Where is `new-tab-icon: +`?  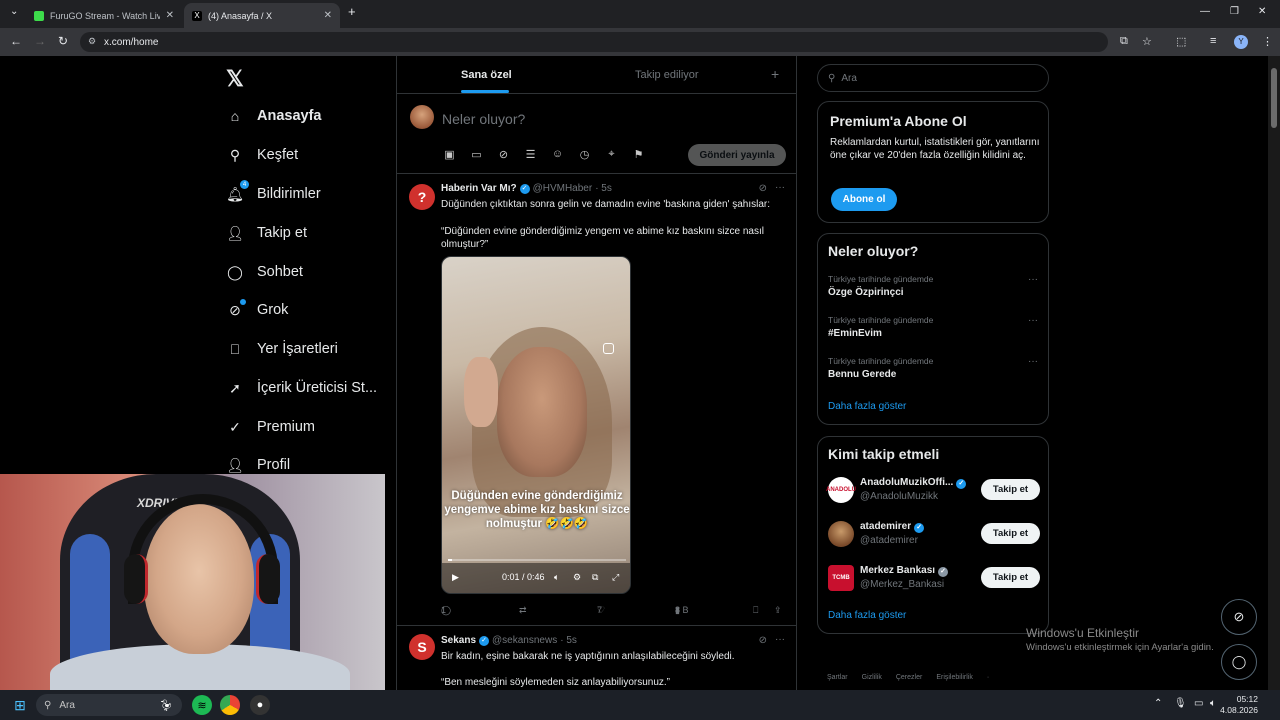
new-tab-icon: + is located at coordinates (352, 11).